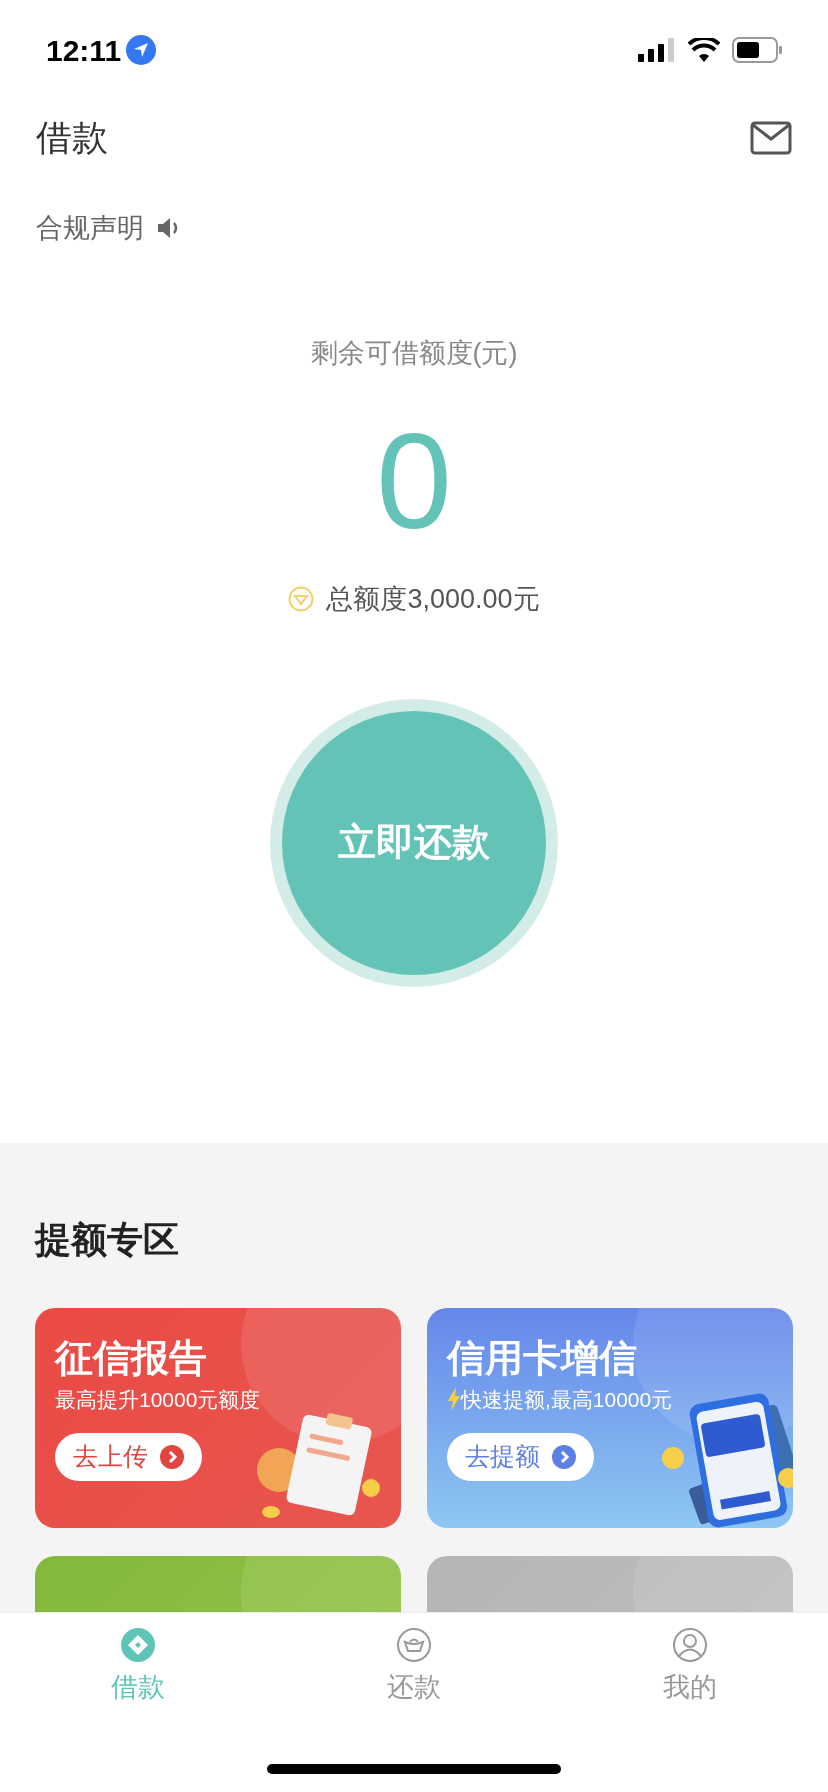  What do you see at coordinates (454, 1399) in the screenshot?
I see `lightning-icon` at bounding box center [454, 1399].